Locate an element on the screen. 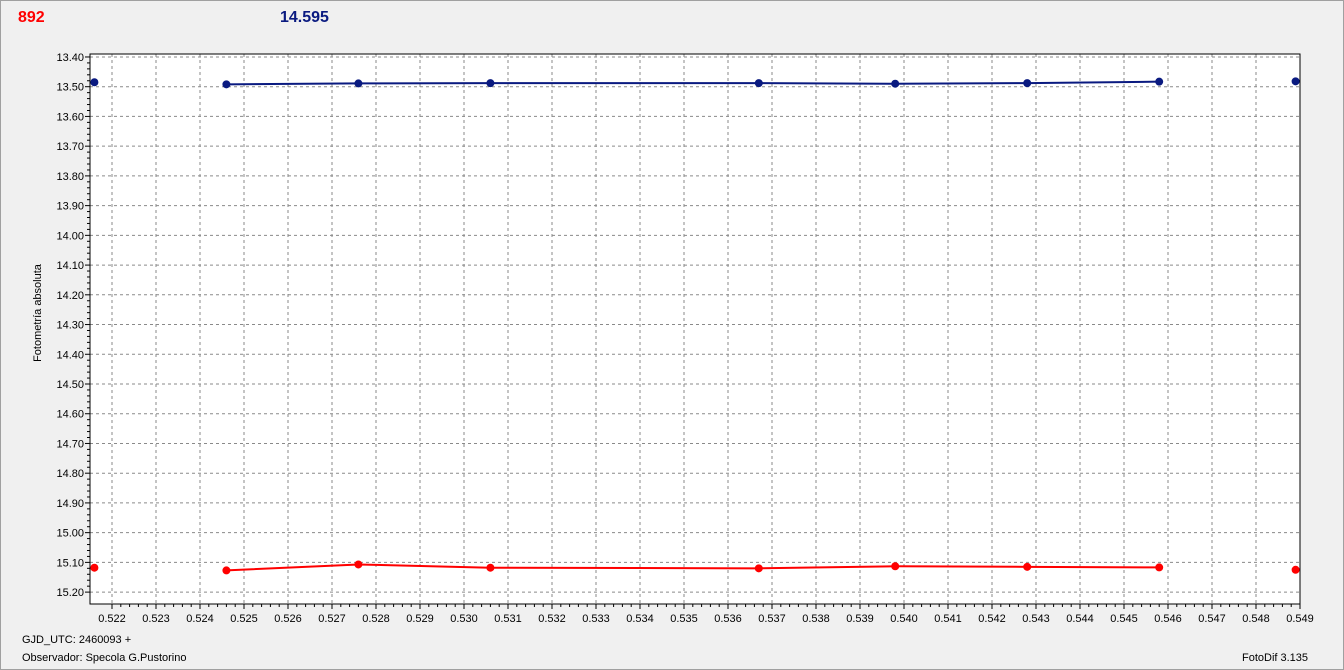 This screenshot has height=670, width=1344. x-tick-label: 0.522 is located at coordinates (112, 619).